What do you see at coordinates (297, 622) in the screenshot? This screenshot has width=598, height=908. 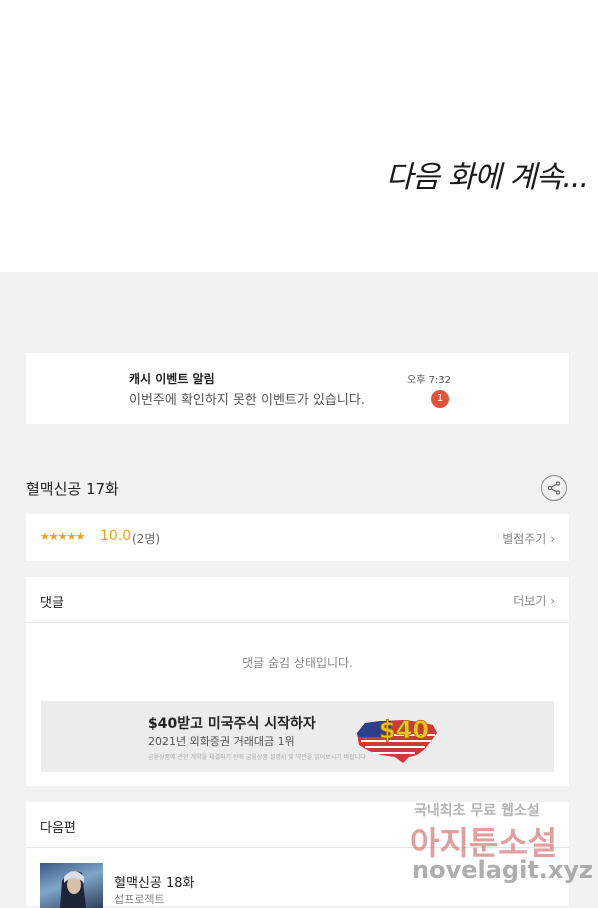 I see `divider` at bounding box center [297, 622].